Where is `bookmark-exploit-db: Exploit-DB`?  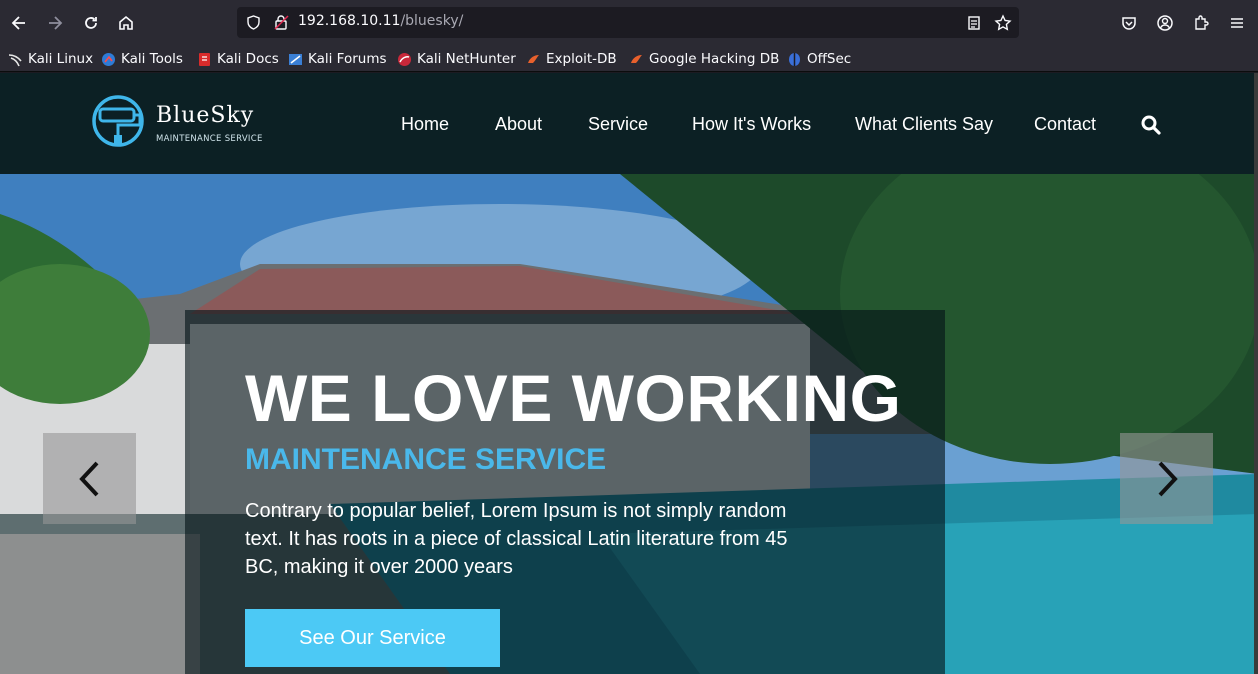 bookmark-exploit-db: Exploit-DB is located at coordinates (571, 59).